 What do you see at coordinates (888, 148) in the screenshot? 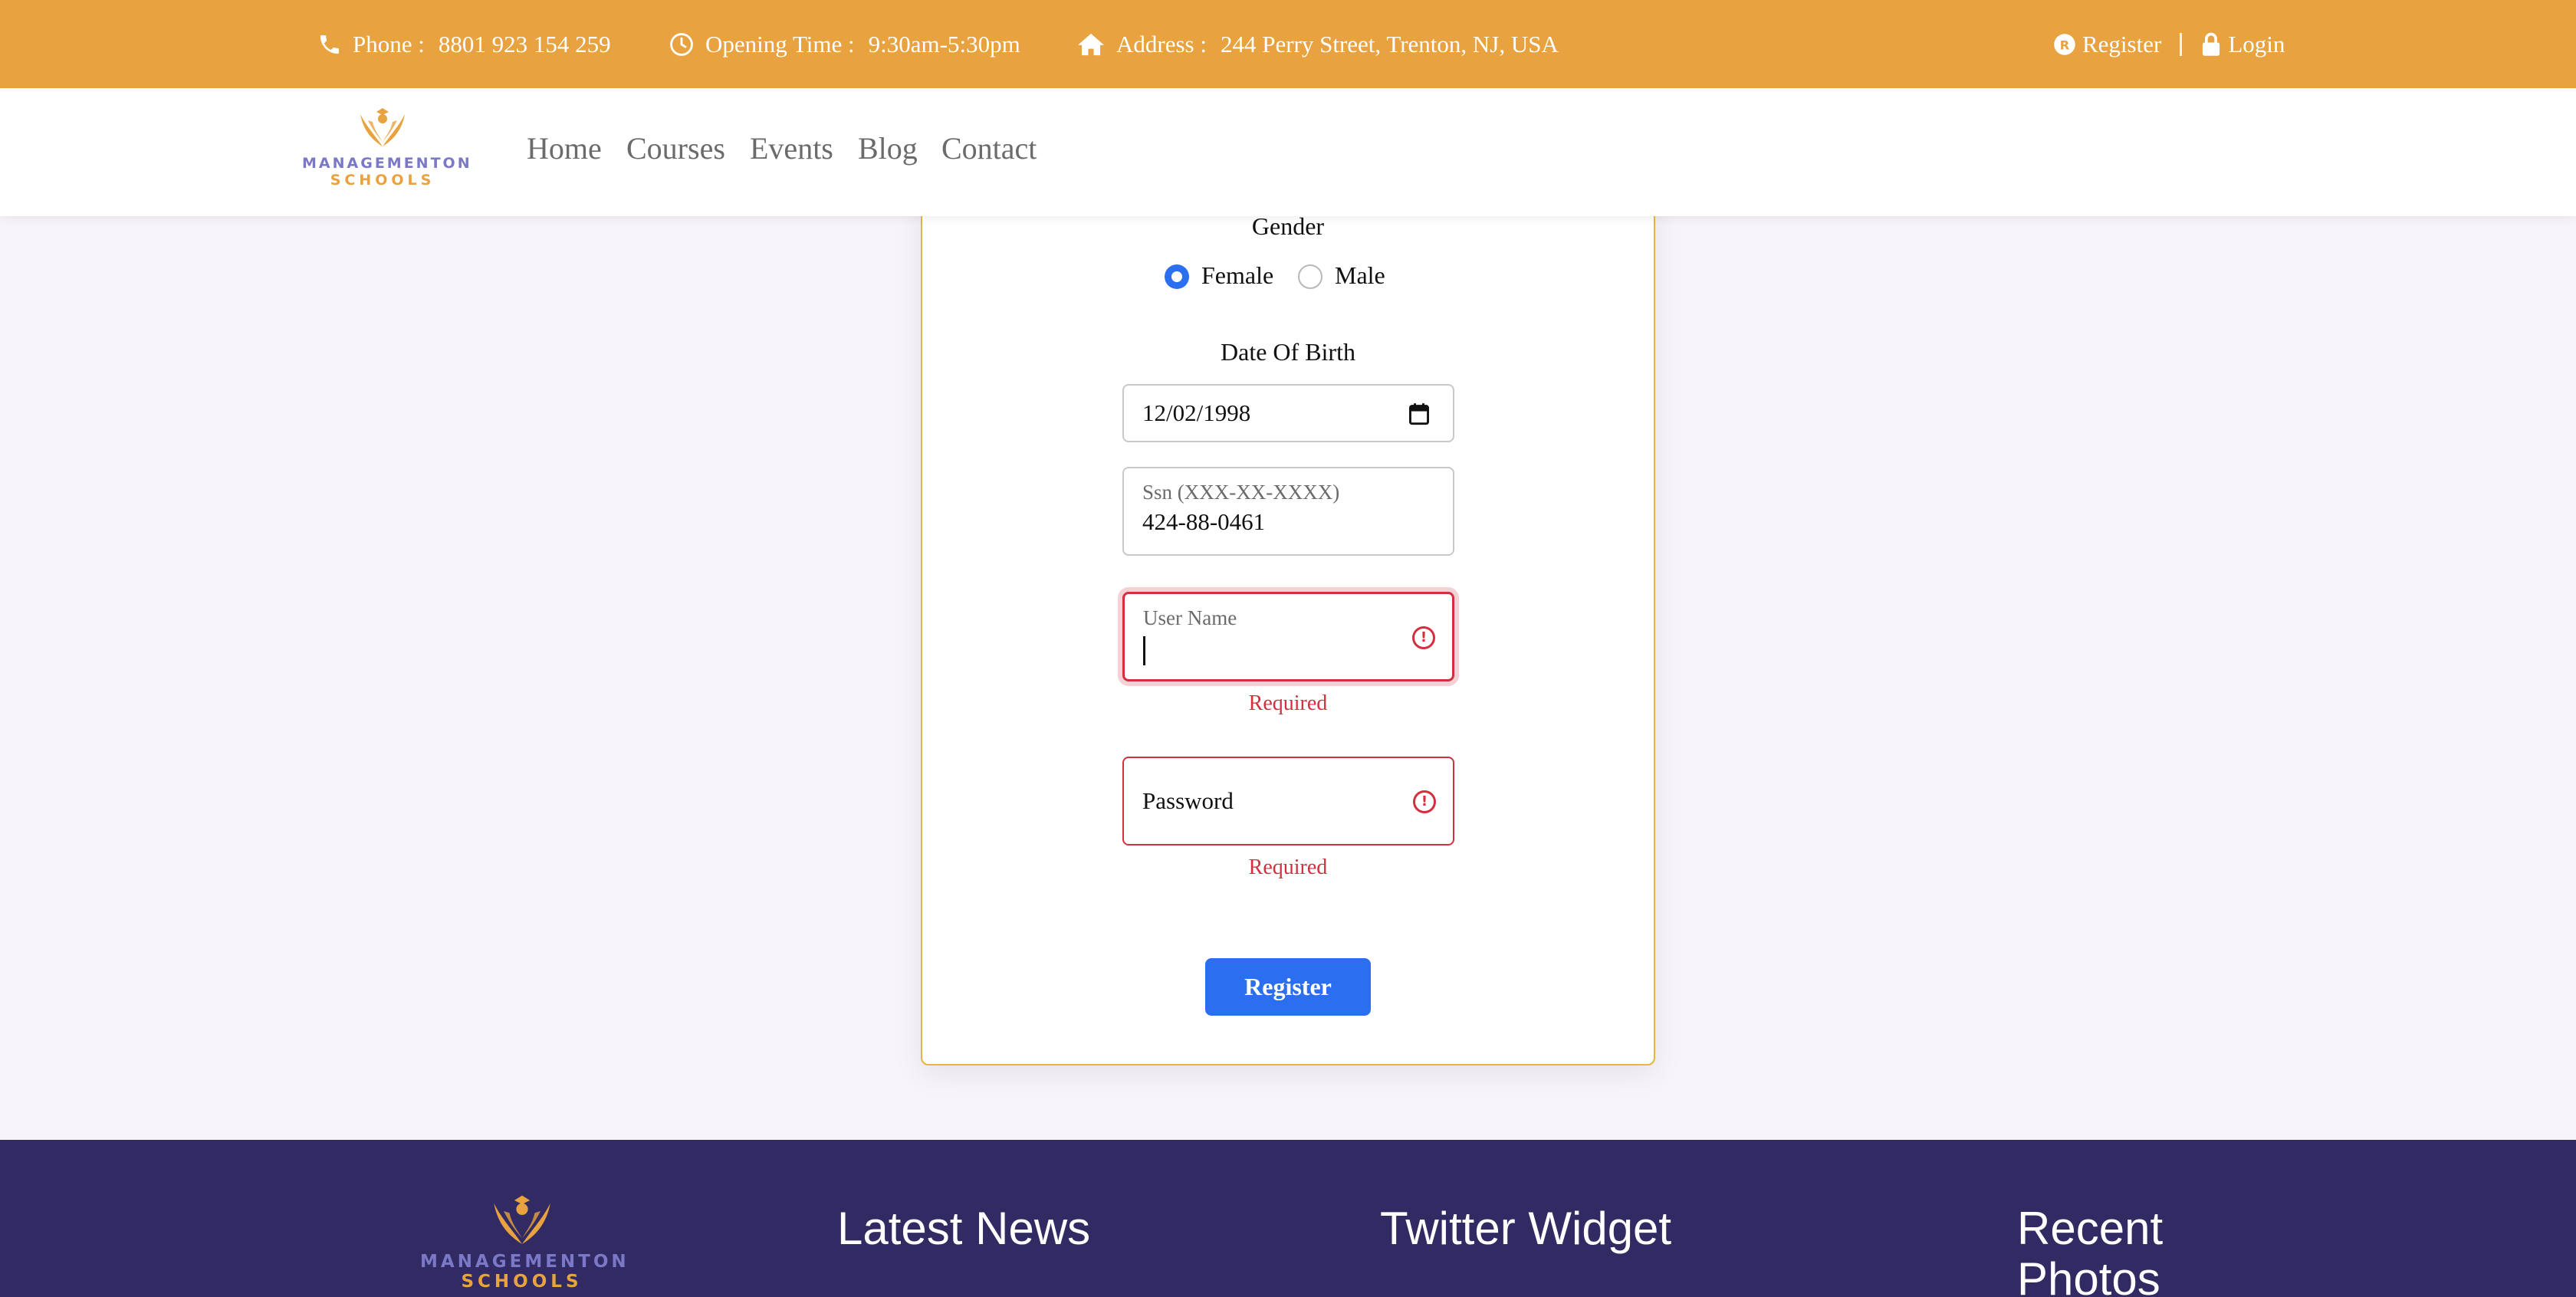
I see `nav-blog: Blog` at bounding box center [888, 148].